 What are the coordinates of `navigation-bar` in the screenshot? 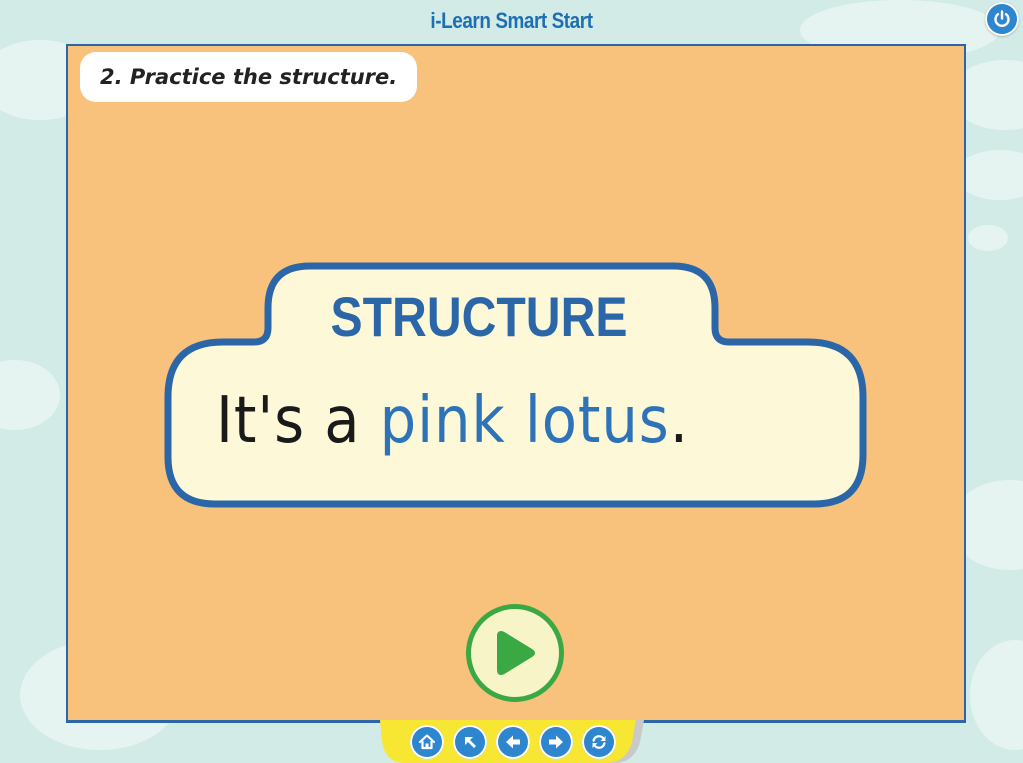 It's located at (511, 741).